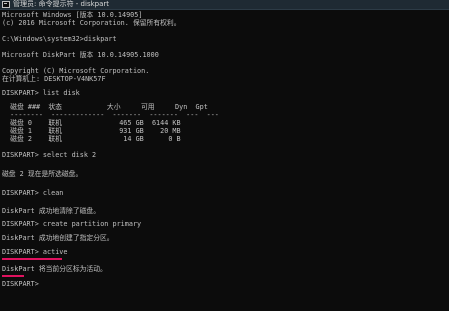  I want to click on console-line: DiskPart 成功地创建了指定分区。, so click(58, 238).